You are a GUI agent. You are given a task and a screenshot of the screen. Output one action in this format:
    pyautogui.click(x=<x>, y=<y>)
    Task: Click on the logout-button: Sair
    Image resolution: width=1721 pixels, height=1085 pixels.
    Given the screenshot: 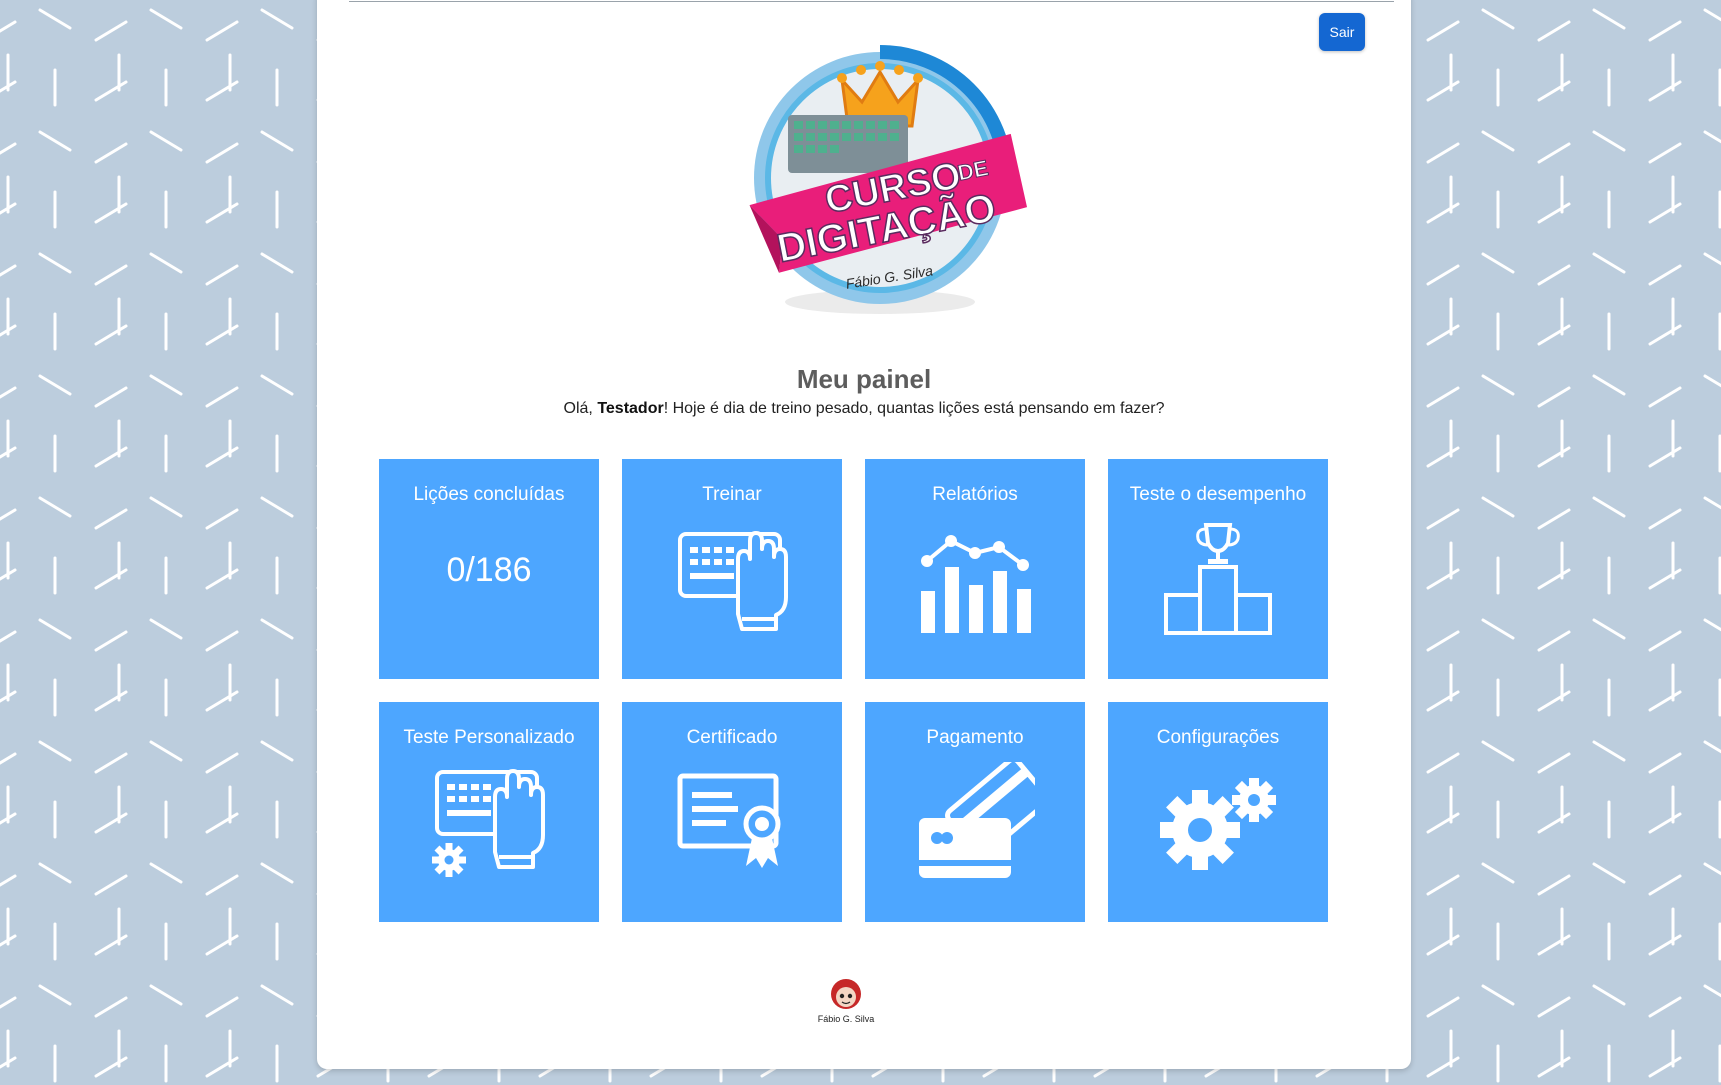 What is the action you would take?
    pyautogui.click(x=1342, y=32)
    